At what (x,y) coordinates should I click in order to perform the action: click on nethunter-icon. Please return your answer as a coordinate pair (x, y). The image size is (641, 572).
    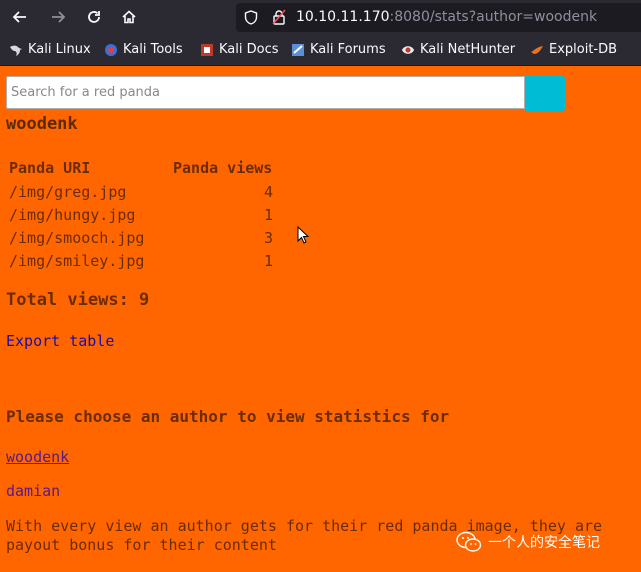
    Looking at the image, I should click on (408, 49).